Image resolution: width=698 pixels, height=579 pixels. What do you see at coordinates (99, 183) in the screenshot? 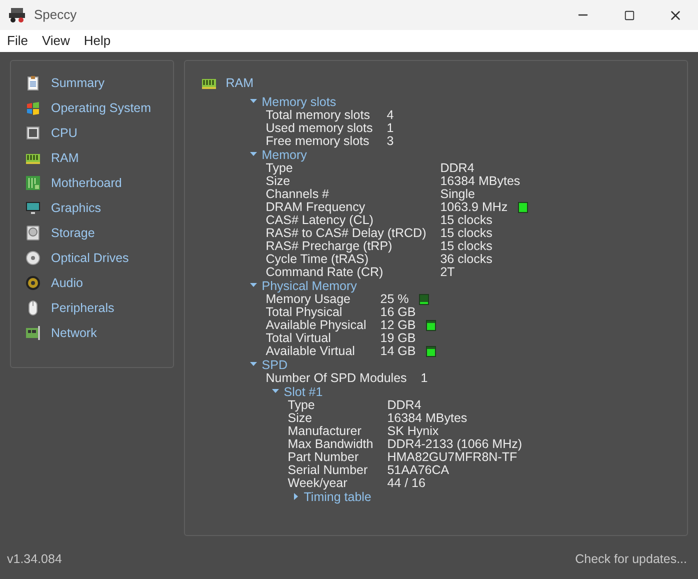
I see `sidebar-item: Motherboard` at bounding box center [99, 183].